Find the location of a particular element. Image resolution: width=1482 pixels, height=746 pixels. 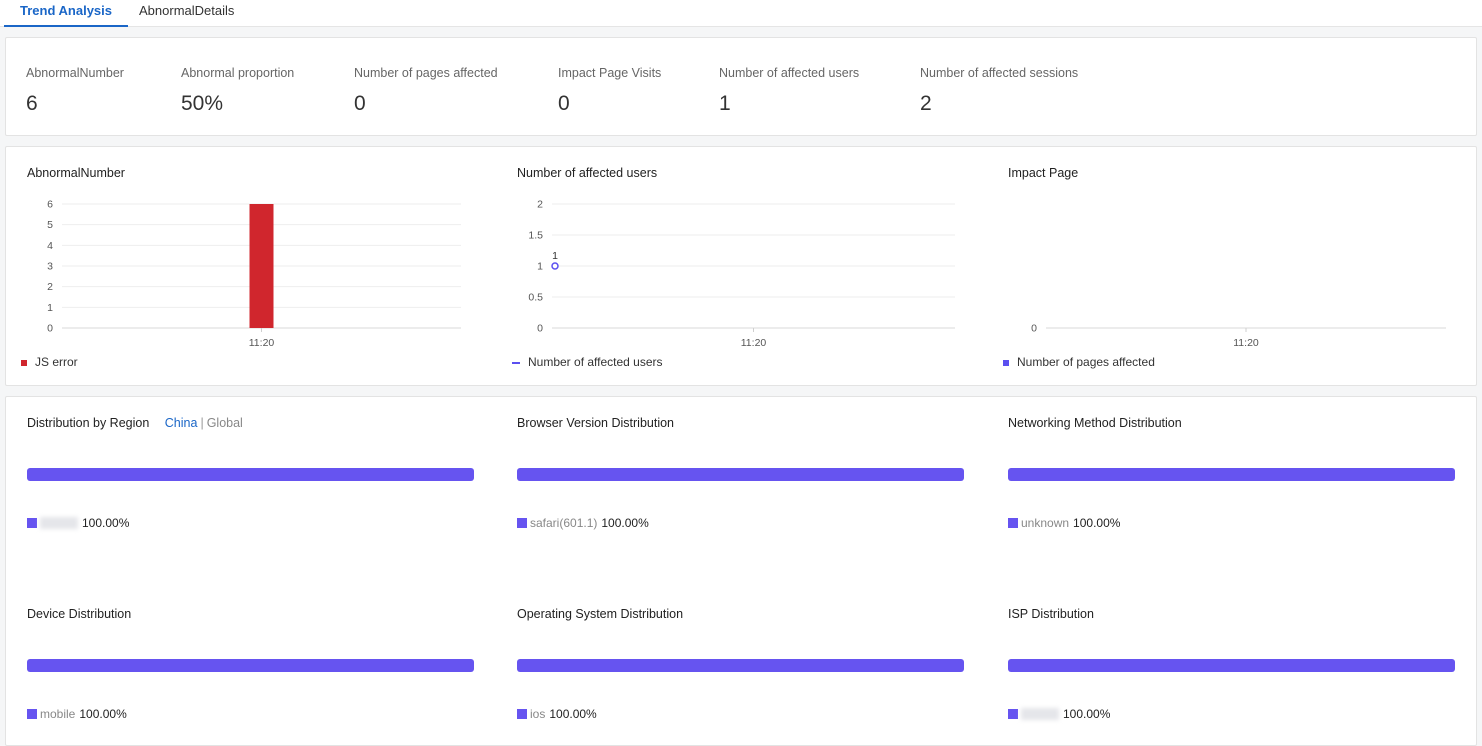

data-label: 1 is located at coordinates (555, 256).